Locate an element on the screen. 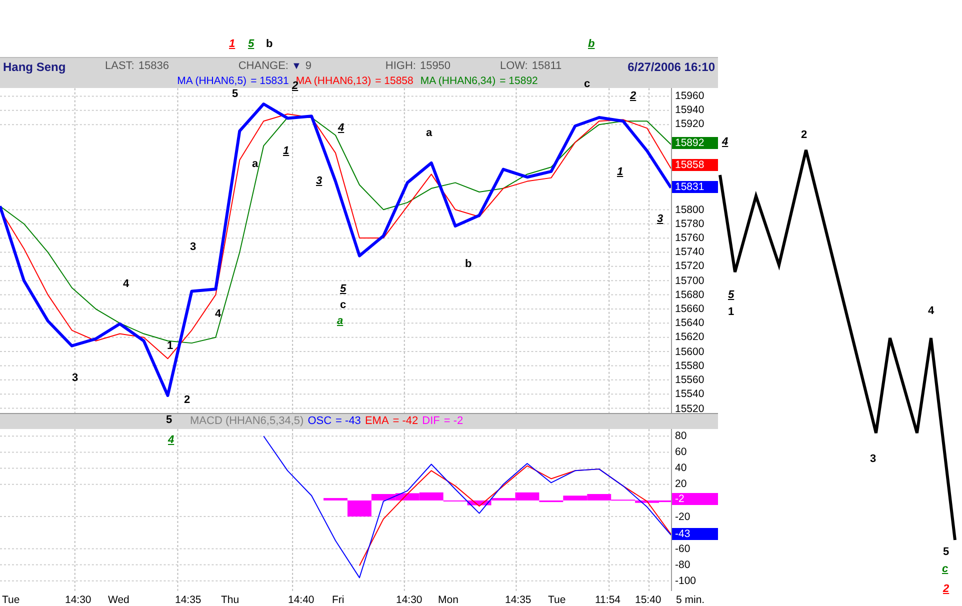  legend-value: = 15858 is located at coordinates (394, 81).